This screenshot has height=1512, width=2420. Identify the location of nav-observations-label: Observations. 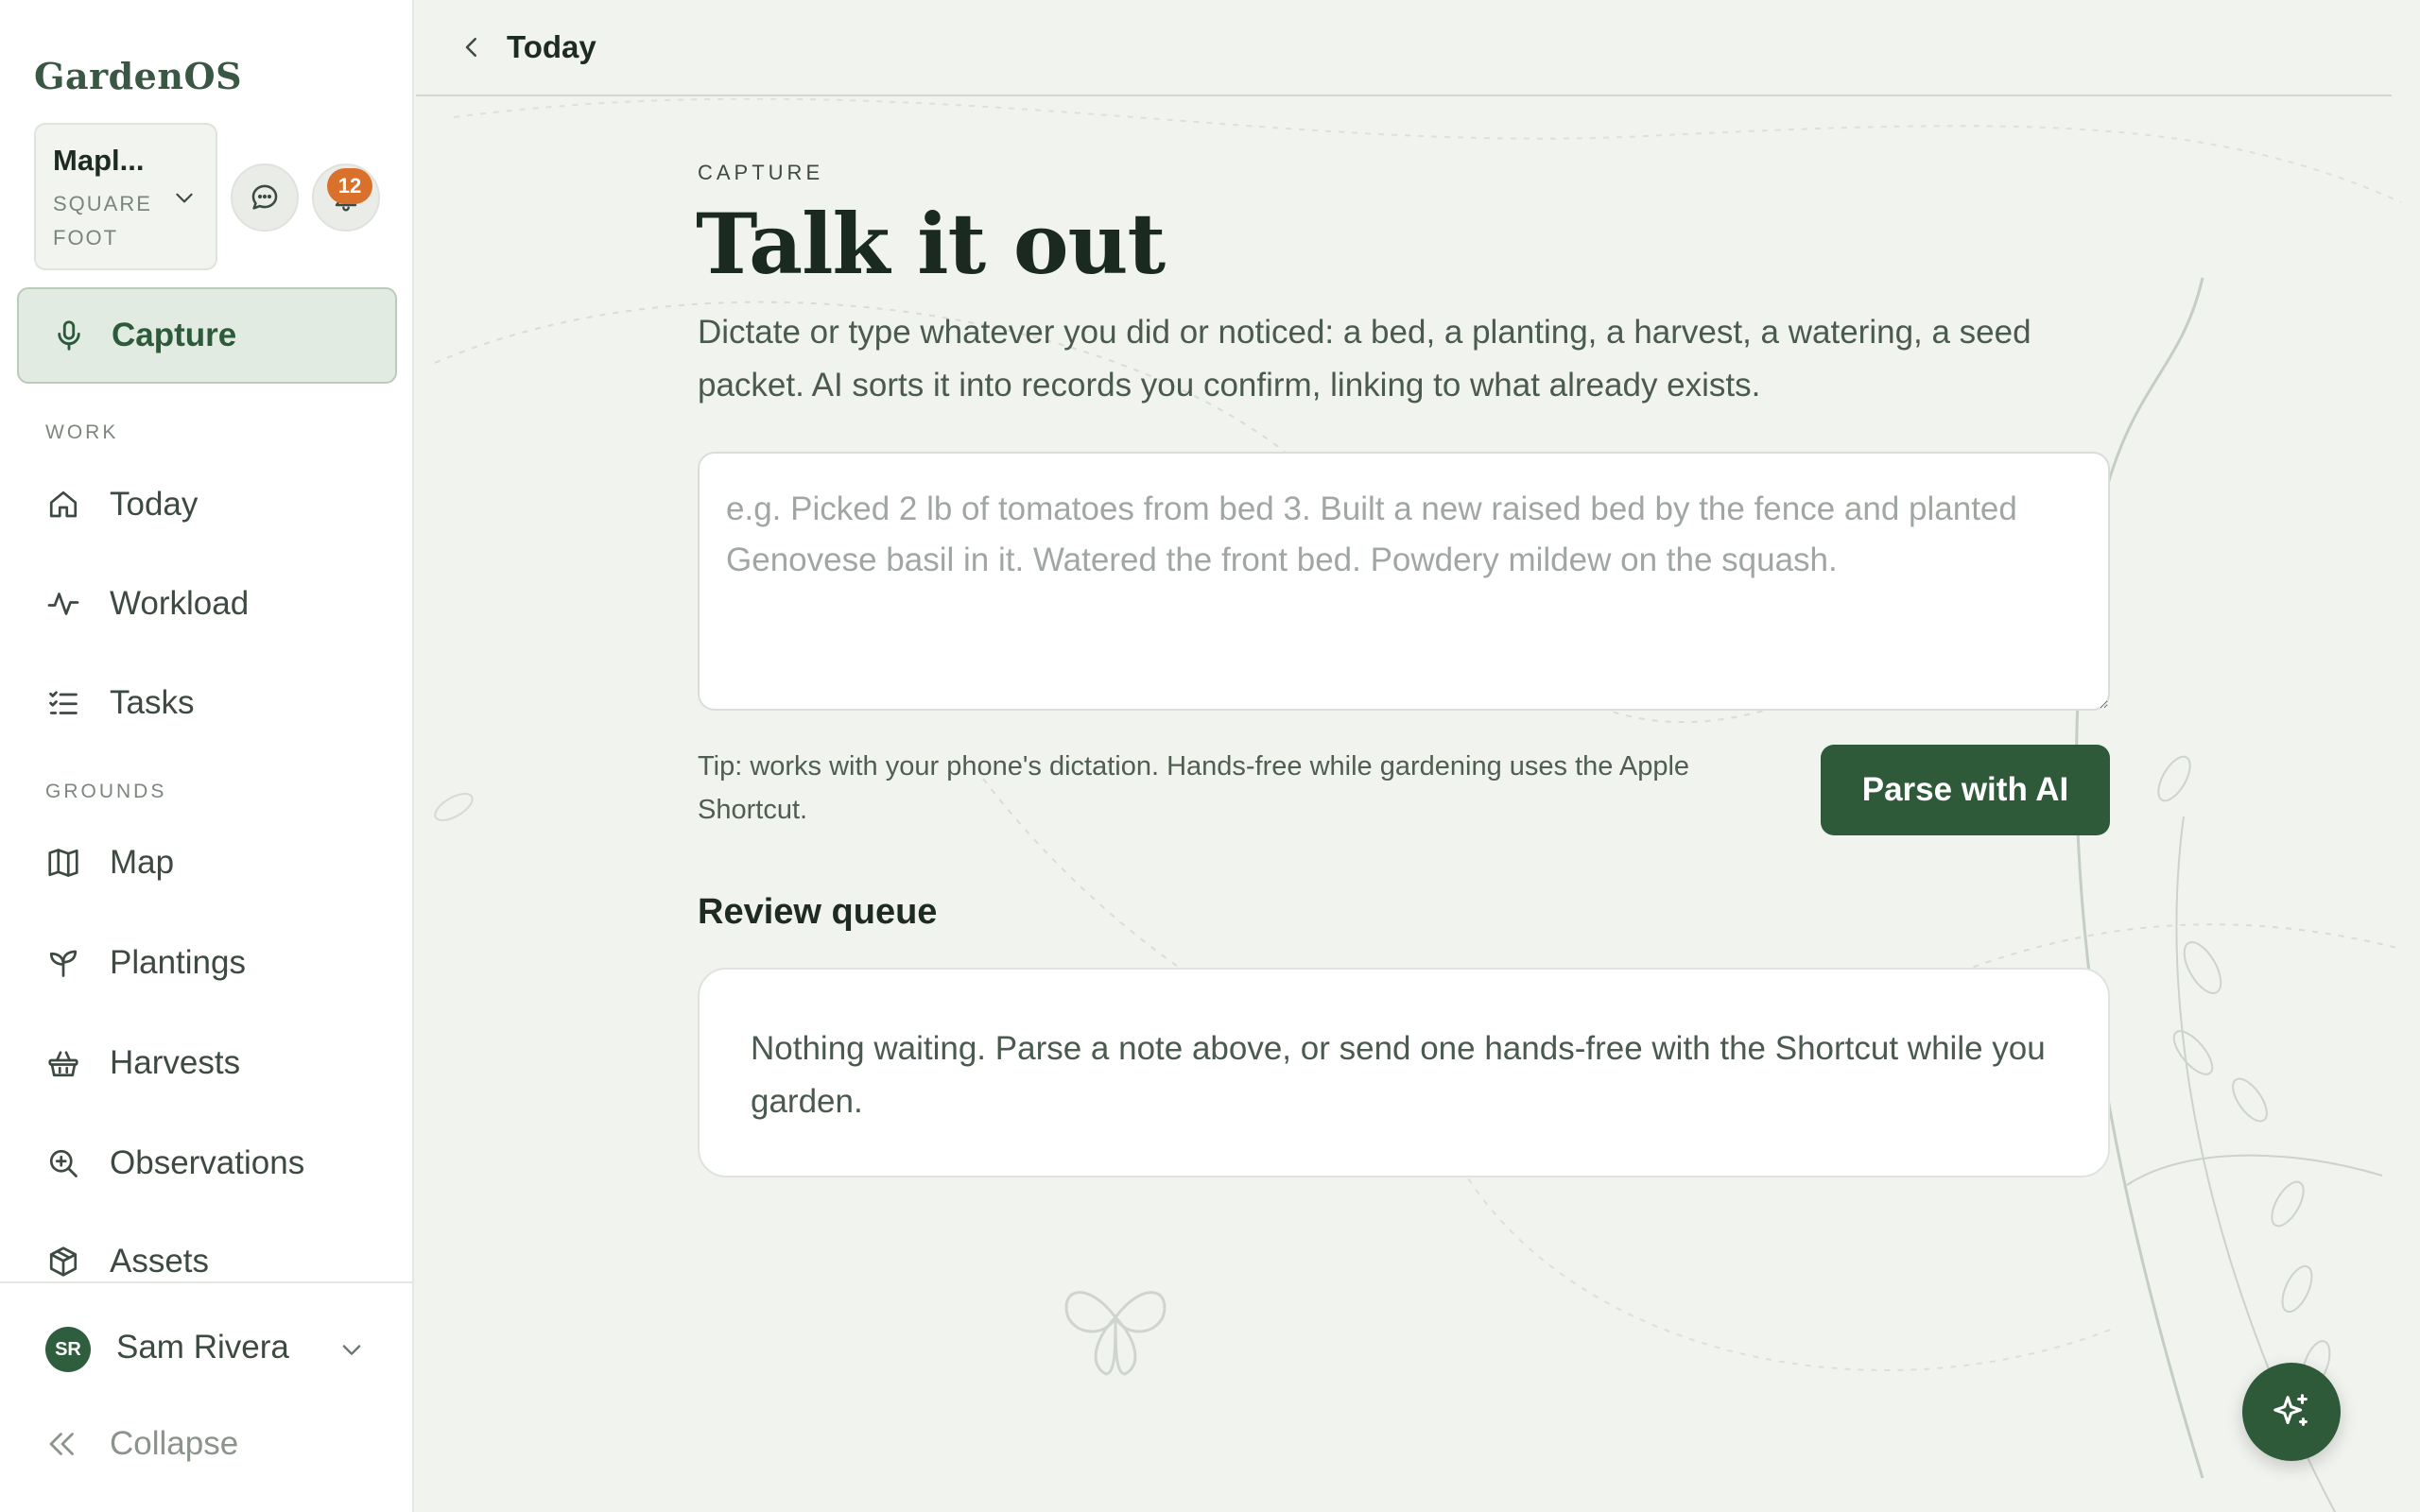
(207, 1162).